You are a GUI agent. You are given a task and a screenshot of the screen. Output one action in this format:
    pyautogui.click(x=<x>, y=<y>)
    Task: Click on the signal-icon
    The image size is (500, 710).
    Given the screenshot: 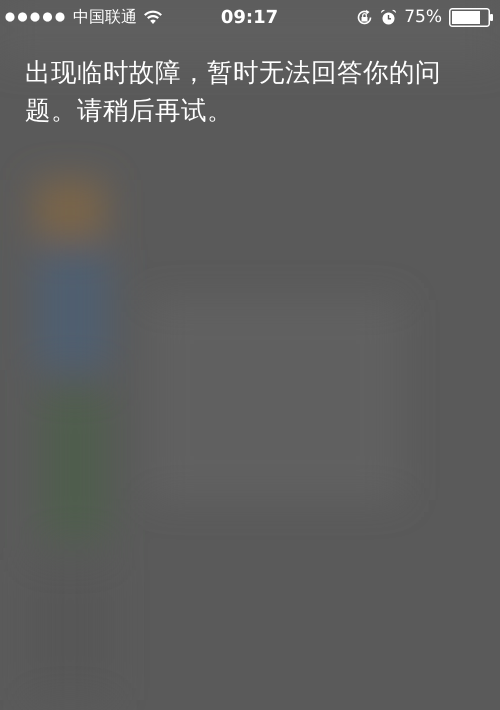 What is the action you would take?
    pyautogui.click(x=36, y=17)
    